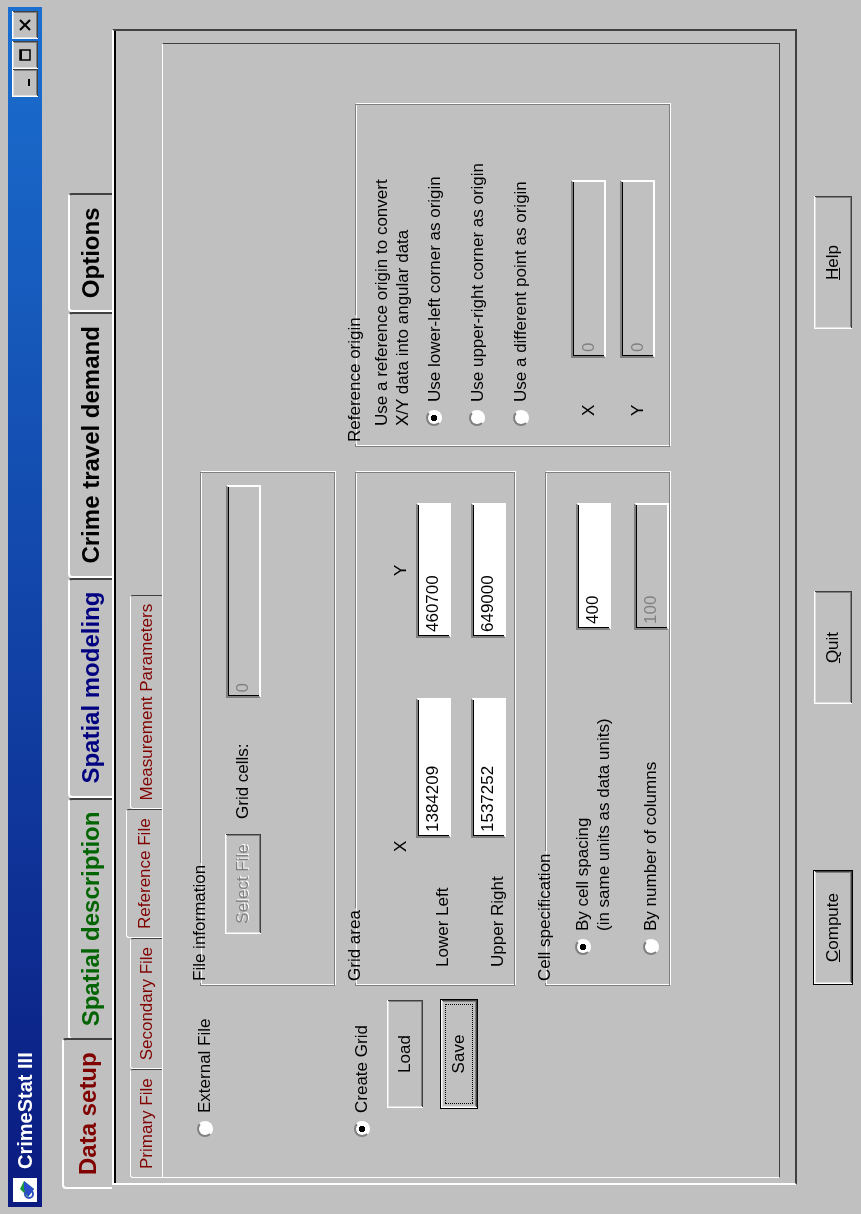 This screenshot has height=1214, width=861. What do you see at coordinates (459, 1054) in the screenshot?
I see `grid-button: Save` at bounding box center [459, 1054].